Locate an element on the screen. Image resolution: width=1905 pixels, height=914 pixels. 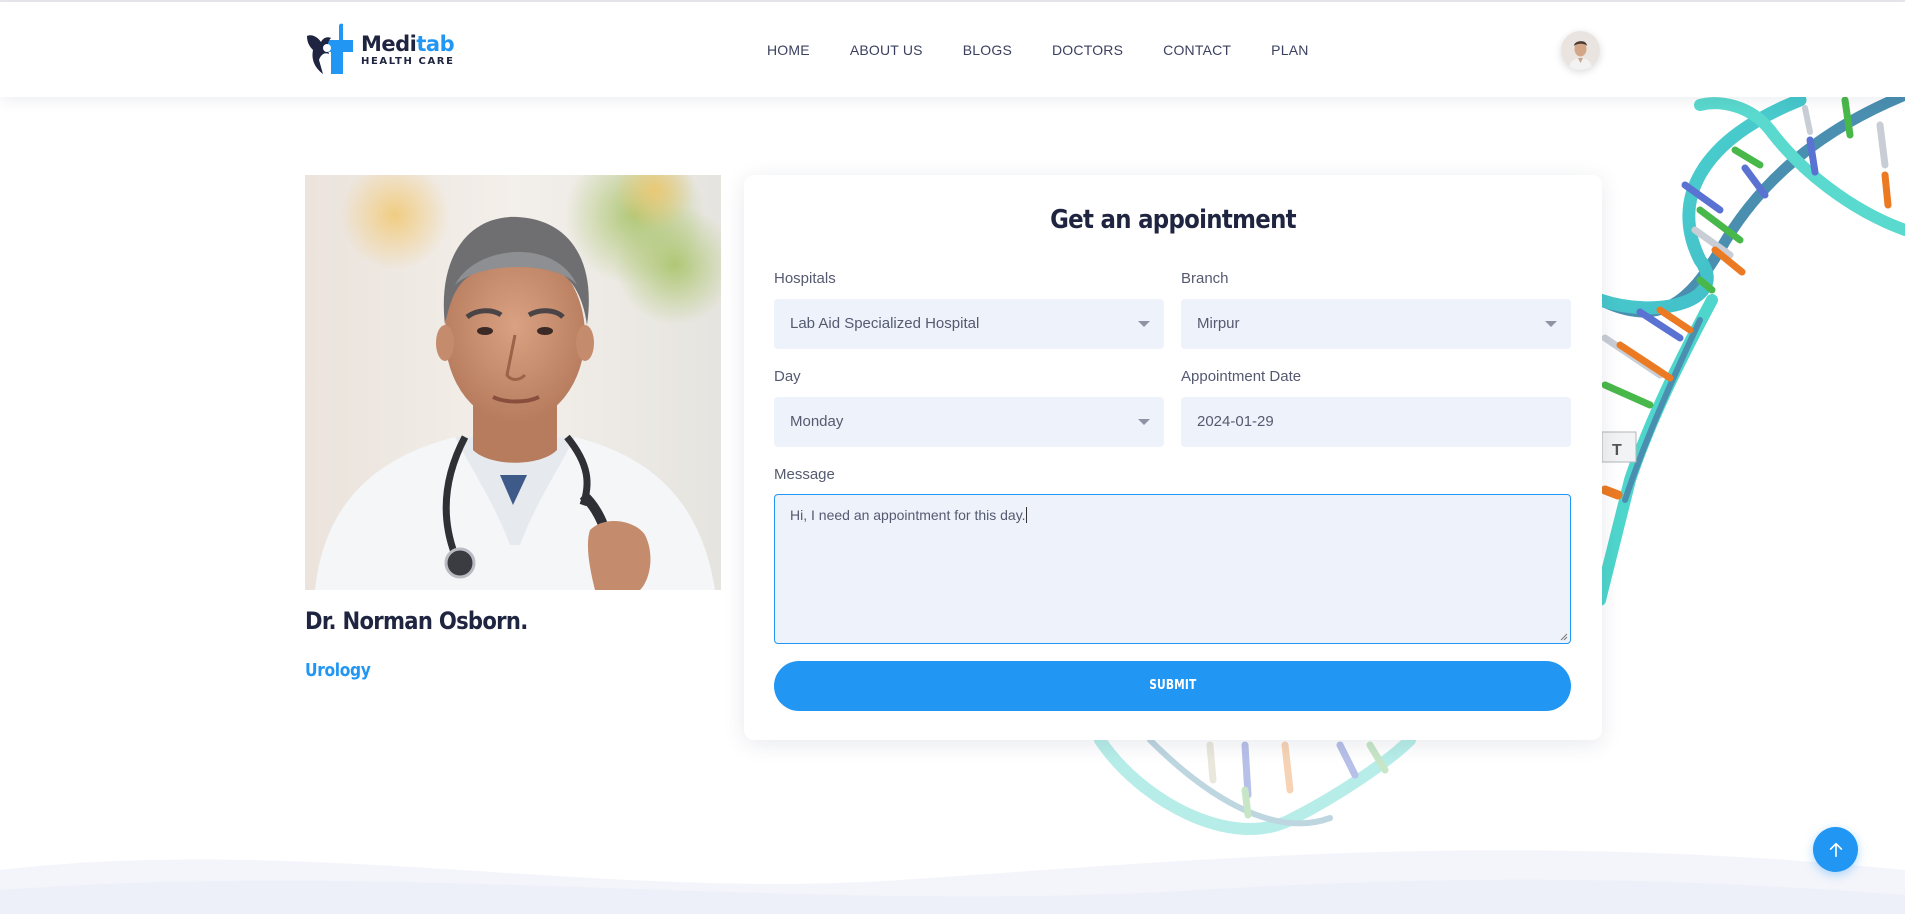
medical-cross-logo-icon is located at coordinates (330, 48).